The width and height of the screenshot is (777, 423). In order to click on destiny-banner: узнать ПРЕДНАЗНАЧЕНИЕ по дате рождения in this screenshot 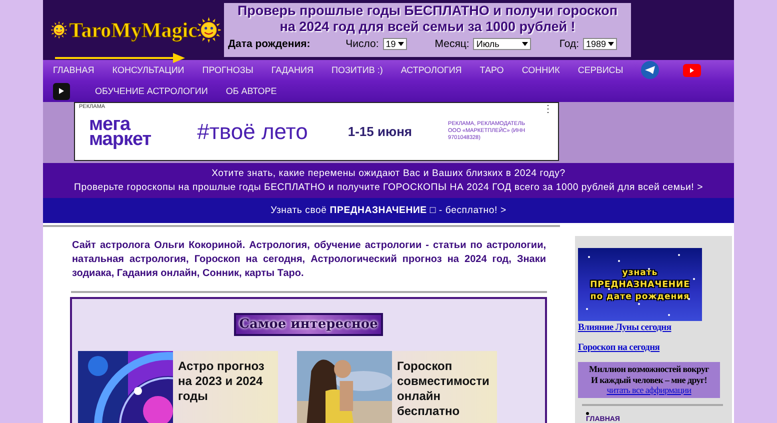, I will do `click(640, 284)`.